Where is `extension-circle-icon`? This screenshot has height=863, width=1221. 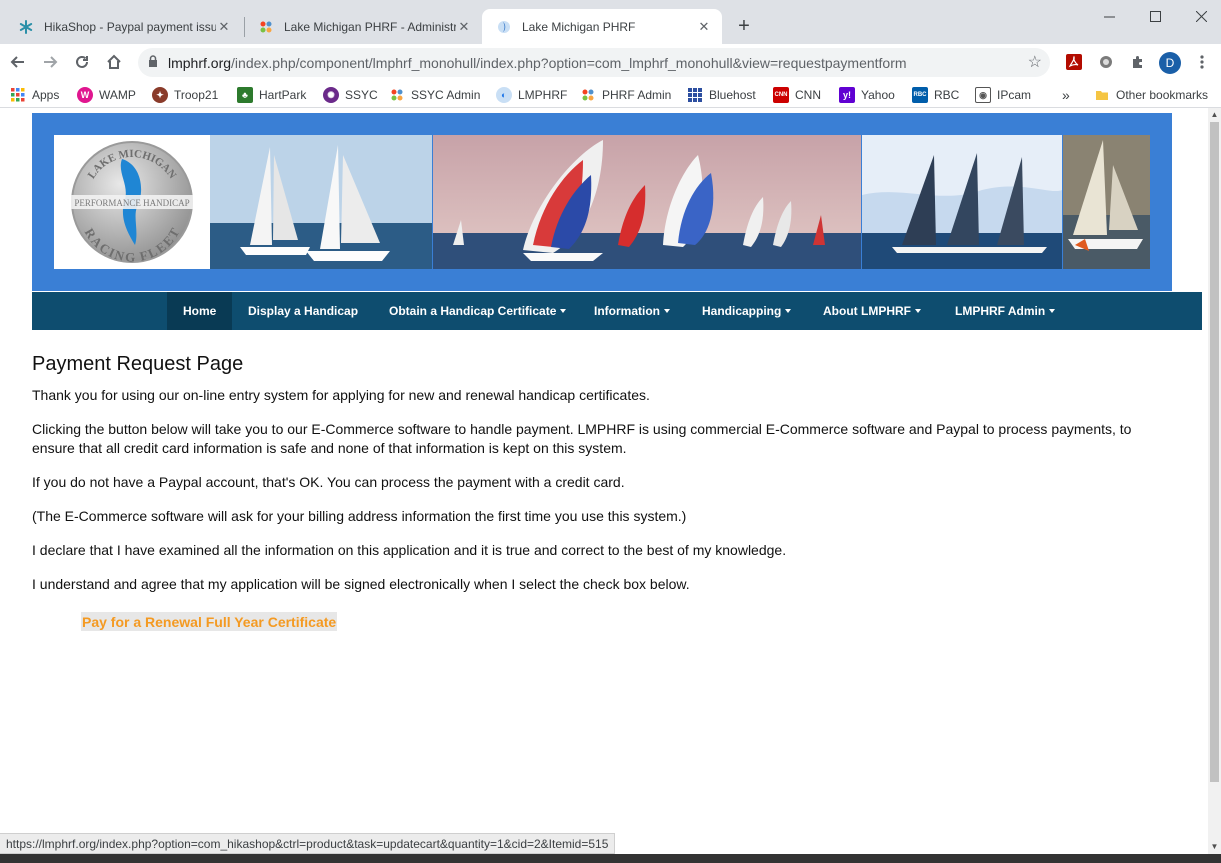 extension-circle-icon is located at coordinates (1106, 62).